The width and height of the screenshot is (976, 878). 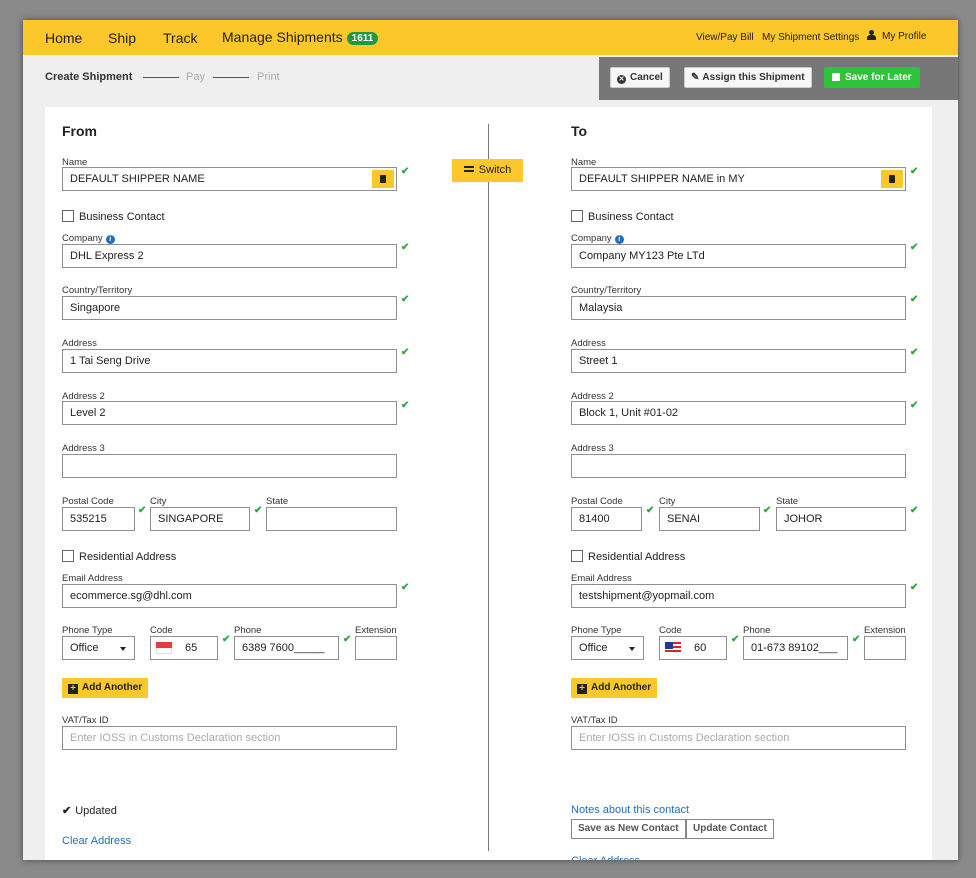 What do you see at coordinates (630, 810) in the screenshot?
I see `notes-about-contact-link: Notes about this contact` at bounding box center [630, 810].